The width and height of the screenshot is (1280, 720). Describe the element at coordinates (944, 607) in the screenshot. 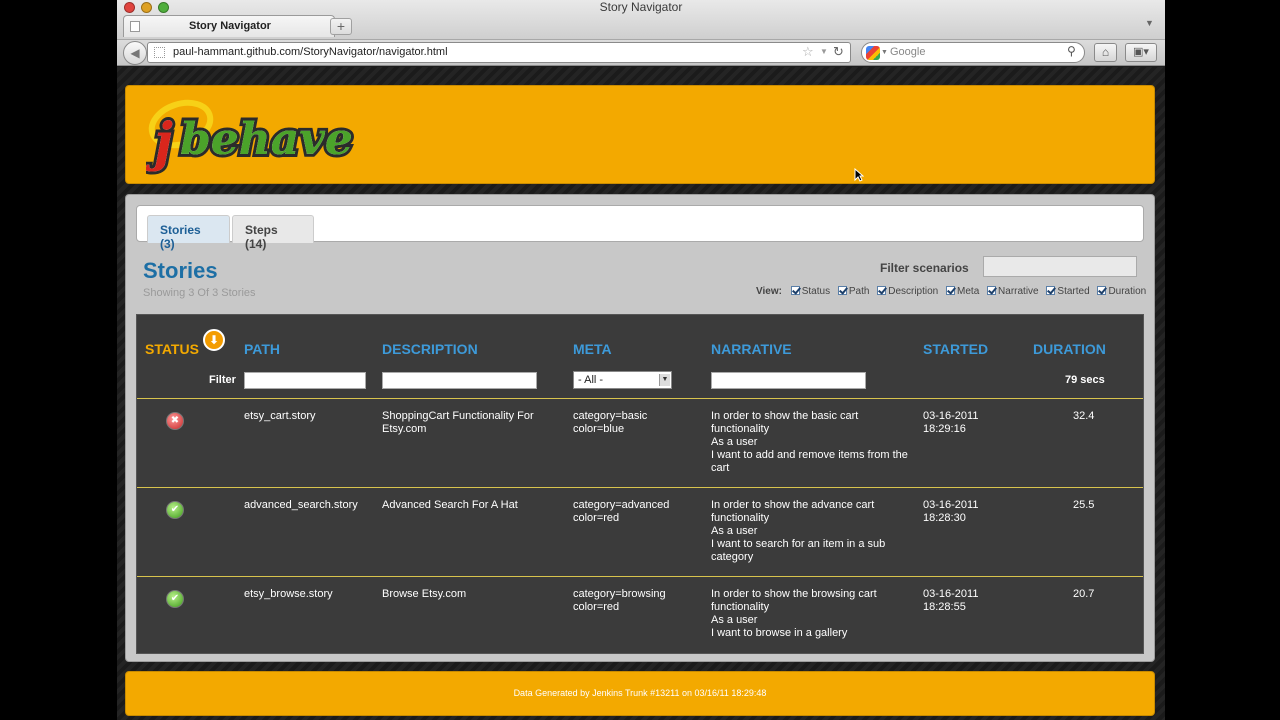

I see `started-time: 18:28:55` at that location.